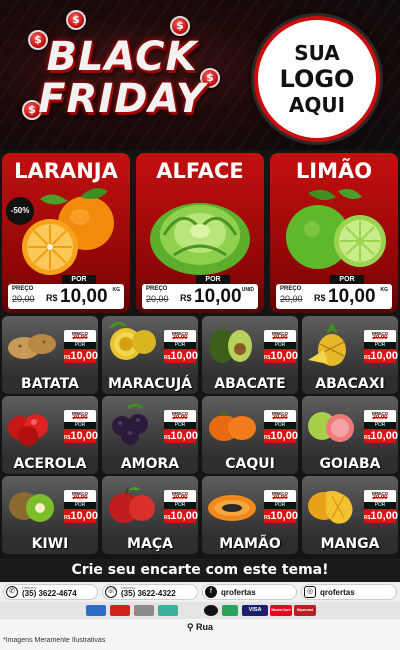 The height and width of the screenshot is (650, 400). I want to click on logo-line-1: SUA, so click(317, 53).